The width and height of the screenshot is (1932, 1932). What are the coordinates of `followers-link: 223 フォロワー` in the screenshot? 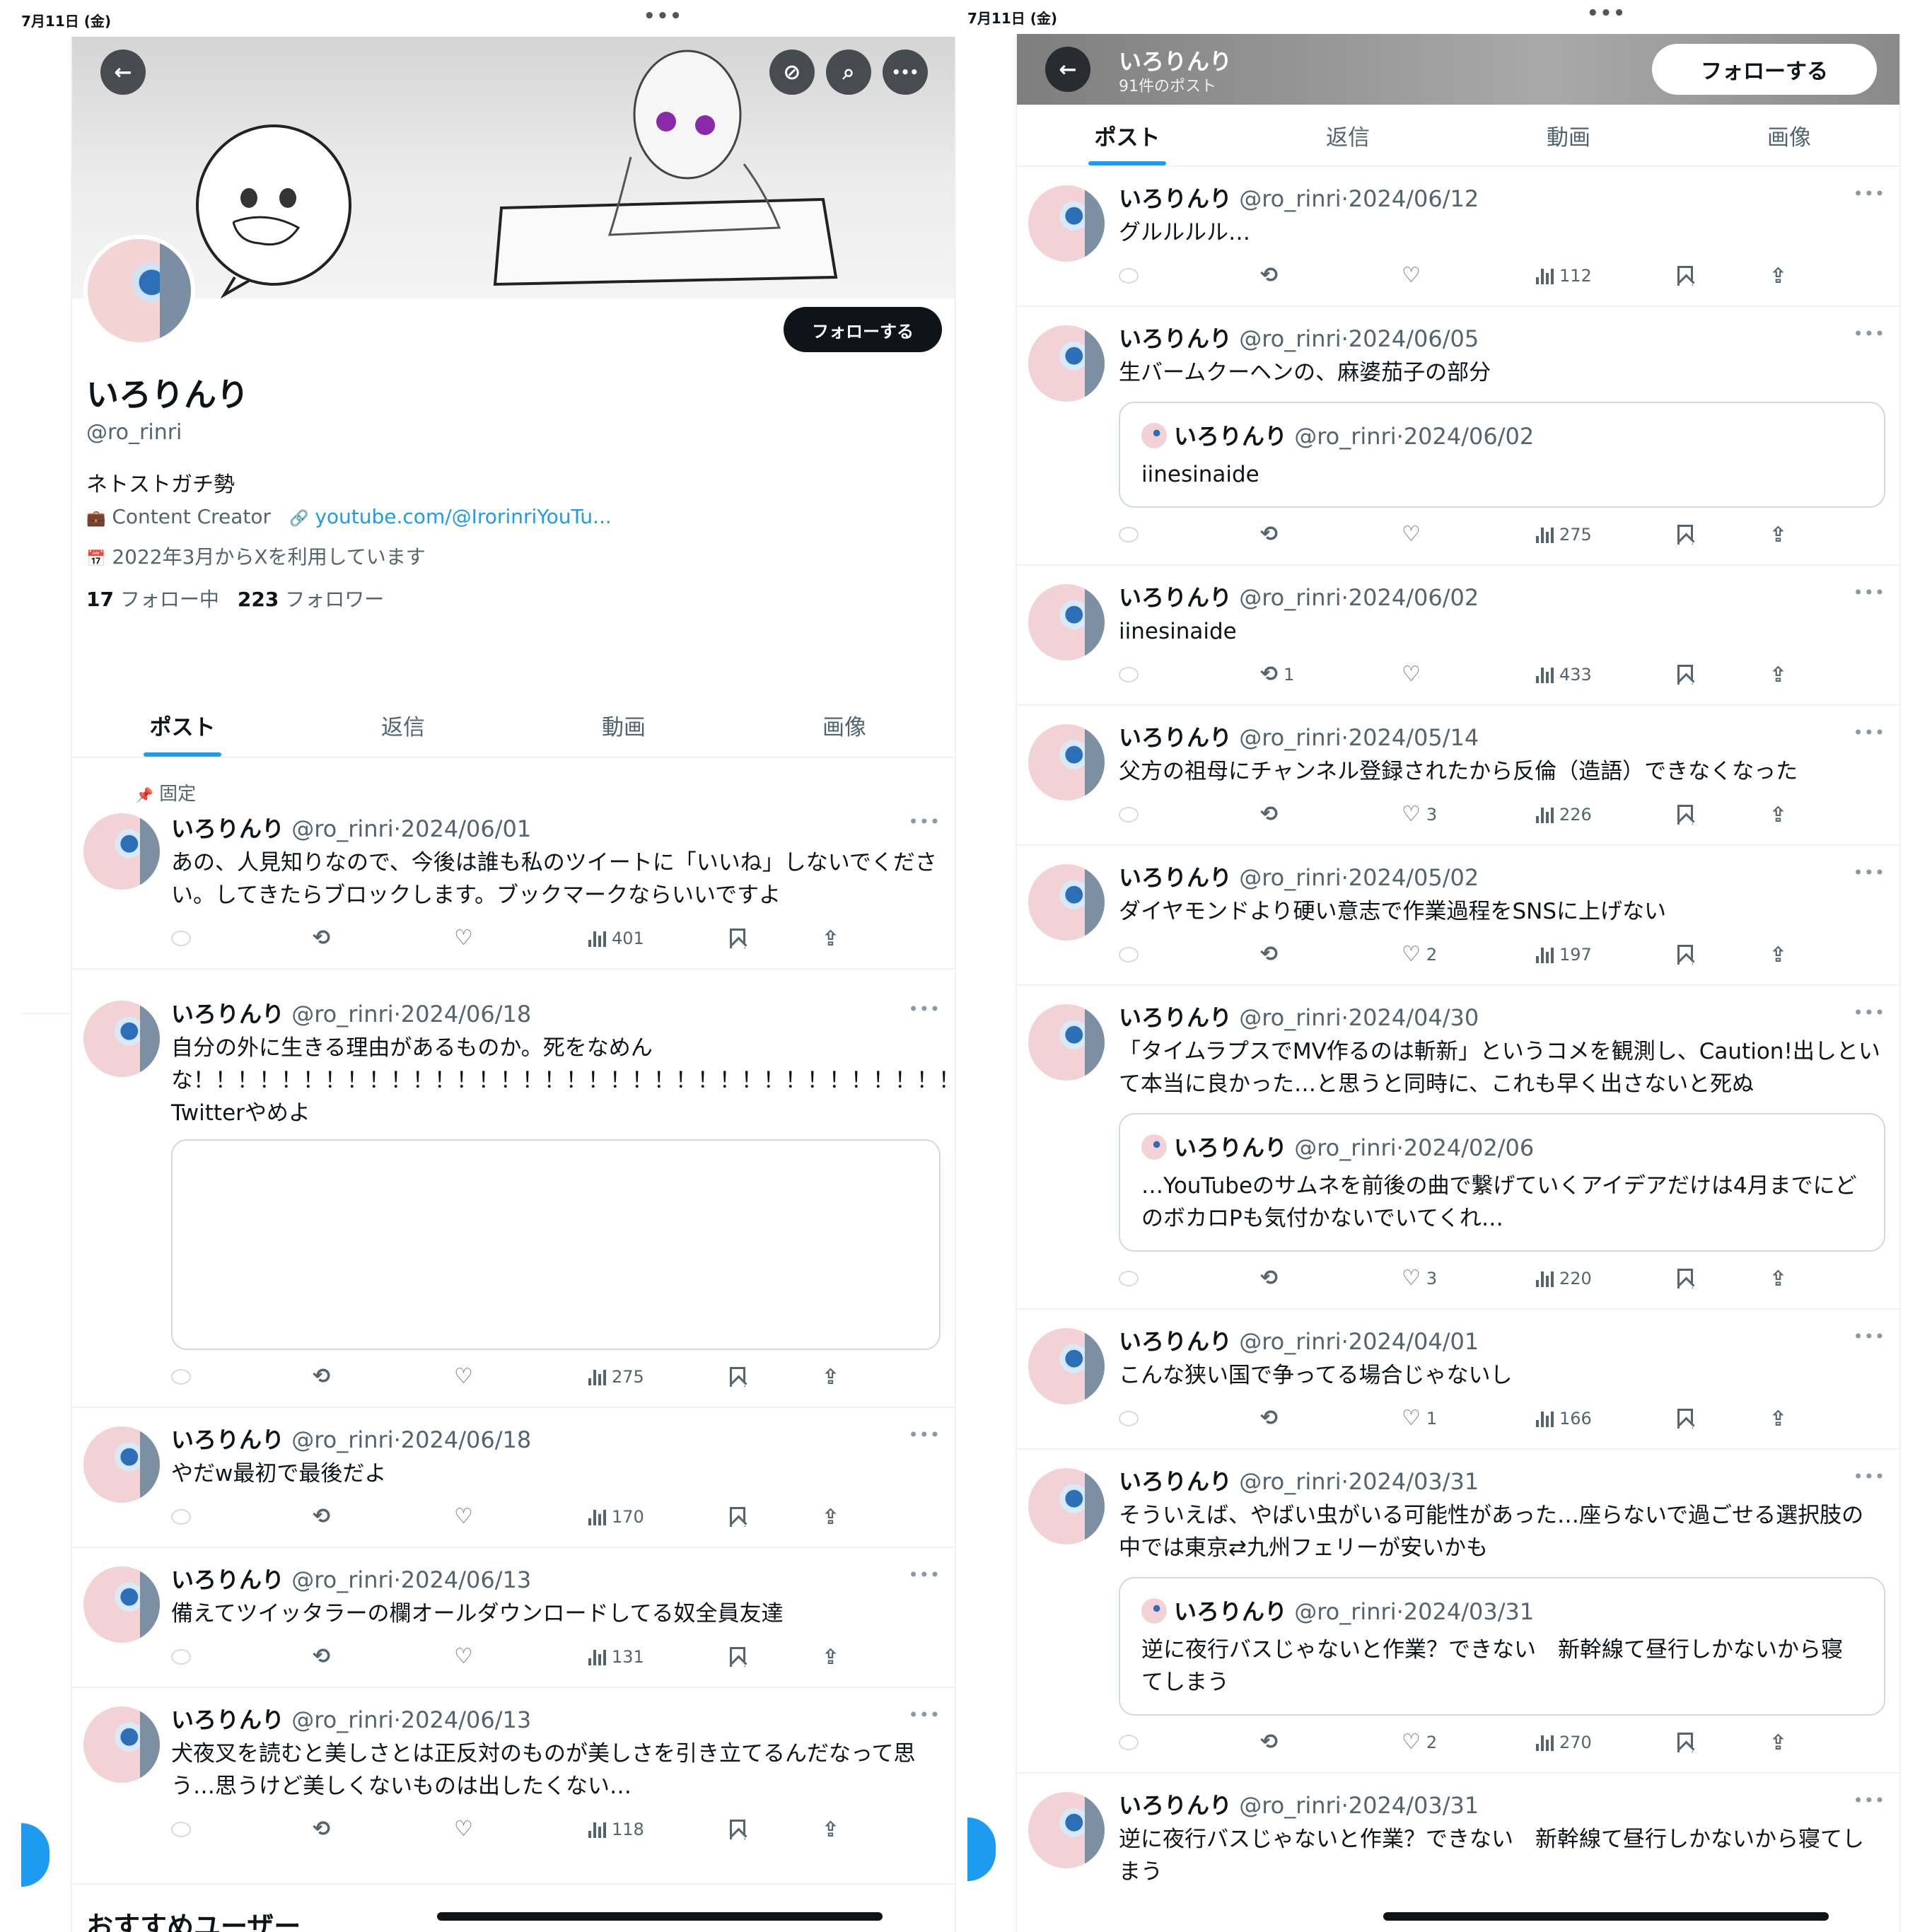 It's located at (311, 598).